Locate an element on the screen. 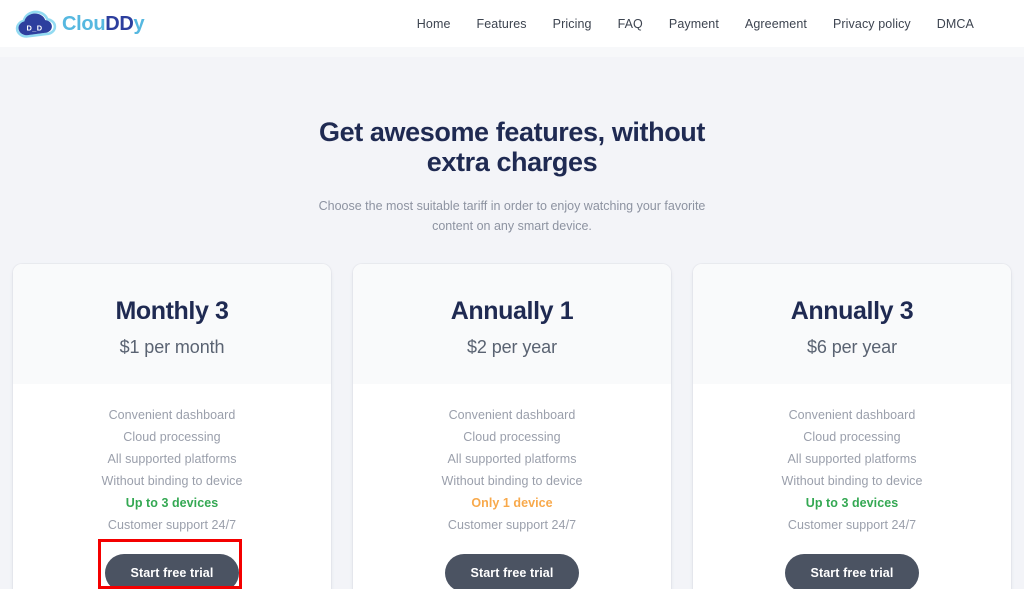  brand-logo-link: D_D ClouDDy is located at coordinates (79, 24).